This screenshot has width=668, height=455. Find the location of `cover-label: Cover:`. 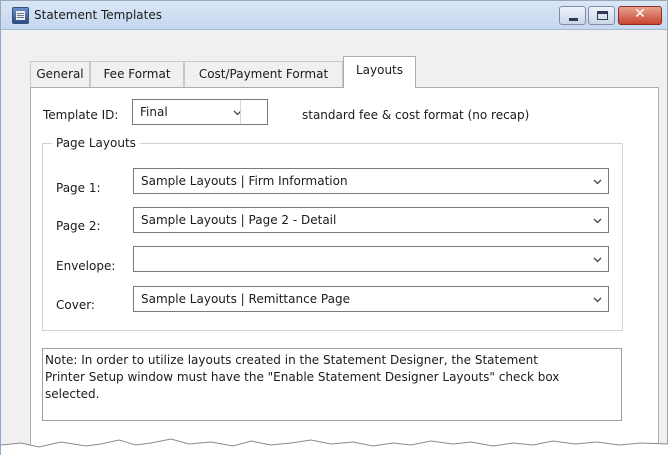

cover-label: Cover: is located at coordinates (75, 305).